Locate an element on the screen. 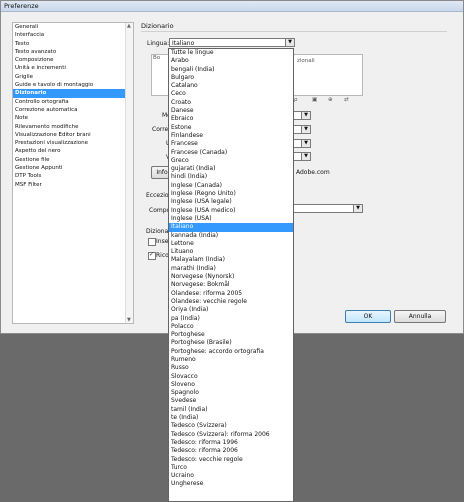 This screenshot has height=502, width=464. sidebar-item: Generali is located at coordinates (73, 27).